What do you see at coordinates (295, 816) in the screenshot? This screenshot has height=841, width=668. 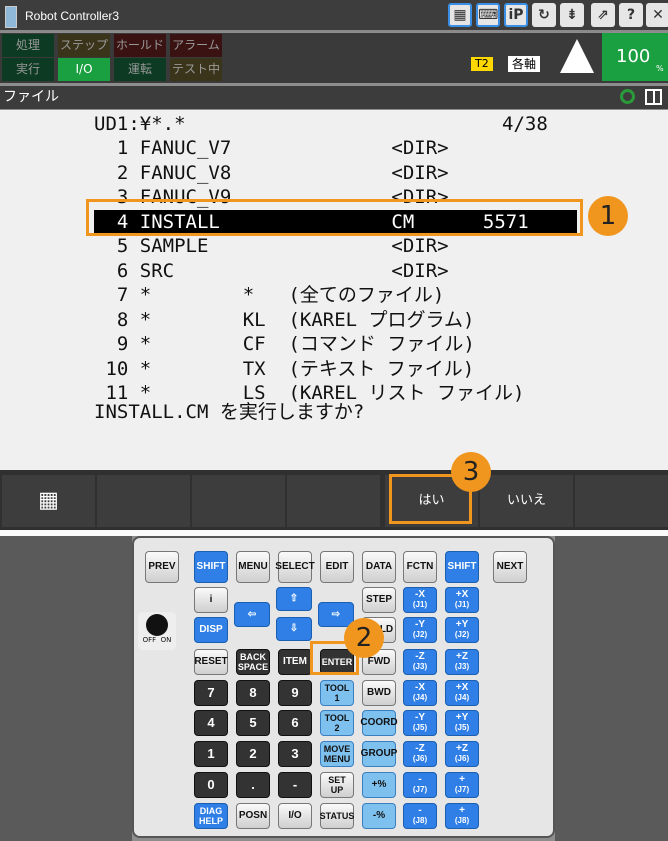 I see `io-key: I/O` at bounding box center [295, 816].